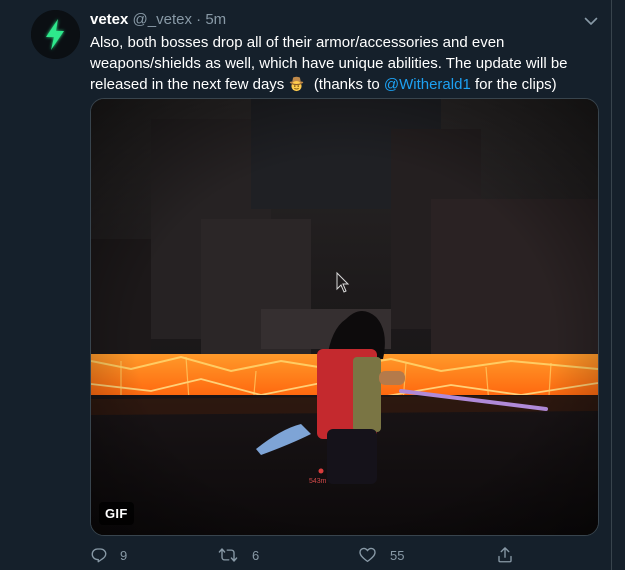 This screenshot has height=570, width=625. I want to click on like-button: 55, so click(381, 555).